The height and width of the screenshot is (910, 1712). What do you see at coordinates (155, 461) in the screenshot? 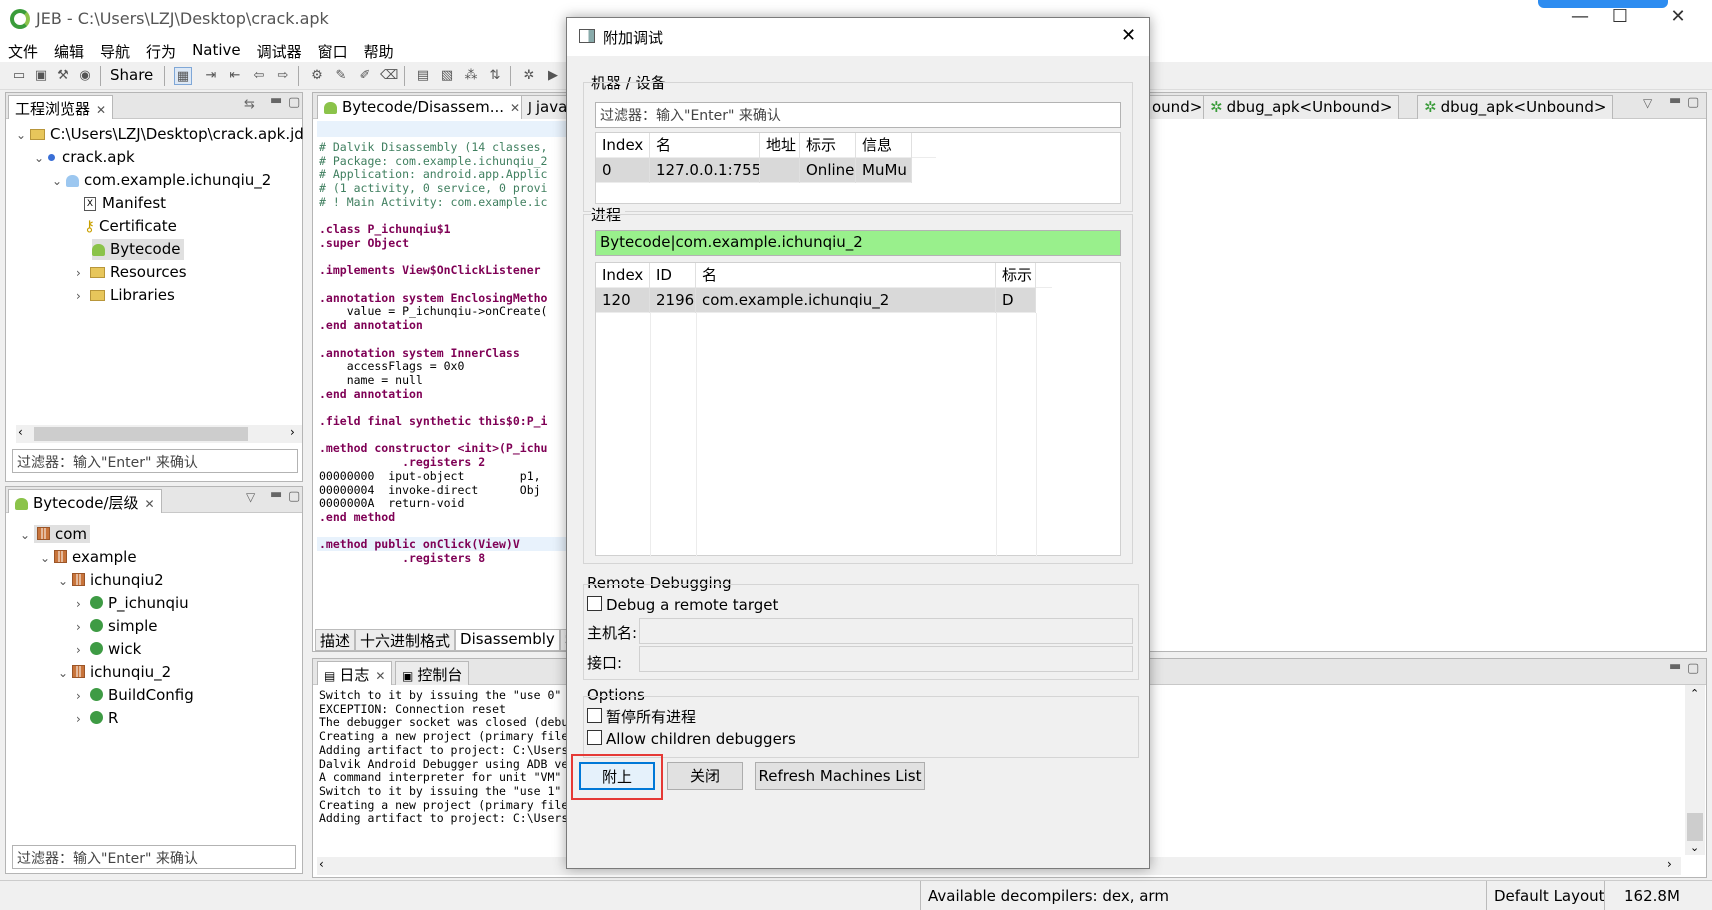
I see `project-filter-input: 过滤器：输入"Enter" 来确认` at bounding box center [155, 461].